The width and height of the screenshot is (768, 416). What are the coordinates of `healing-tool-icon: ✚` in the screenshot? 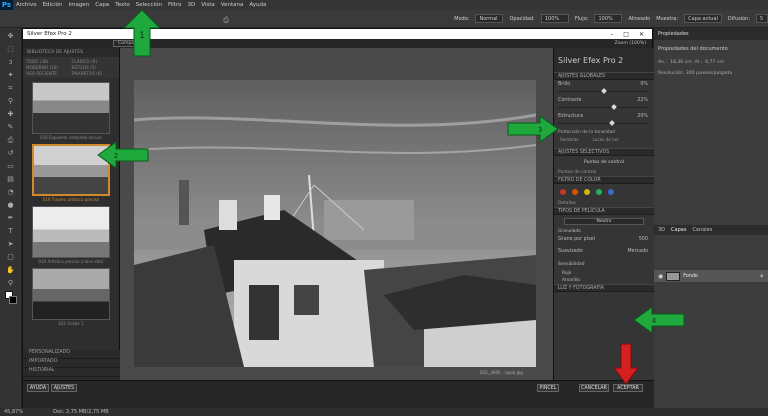 It's located at (11, 114).